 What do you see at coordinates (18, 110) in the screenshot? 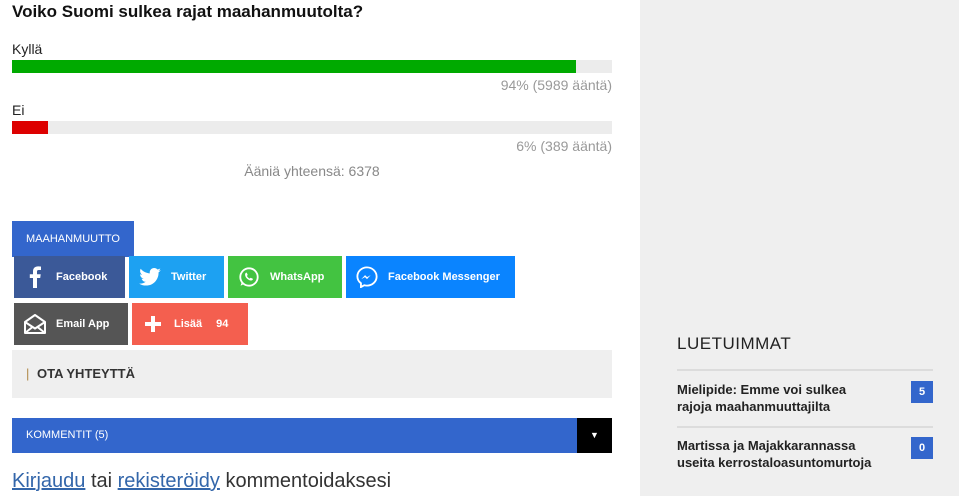
I see `poll-option-label-no: Ei` at bounding box center [18, 110].